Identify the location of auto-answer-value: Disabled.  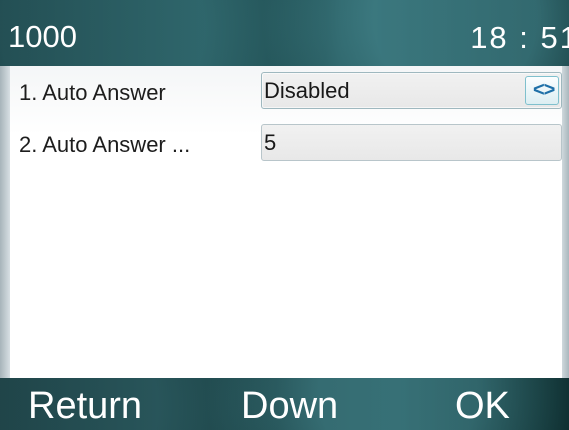
(307, 90).